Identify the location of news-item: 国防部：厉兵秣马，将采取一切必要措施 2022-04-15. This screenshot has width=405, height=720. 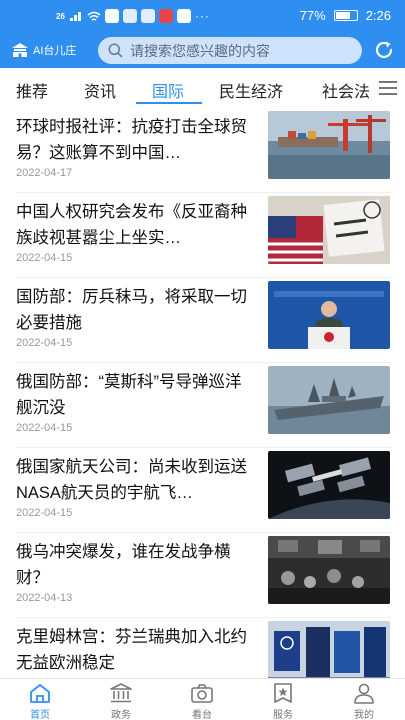
(202, 320).